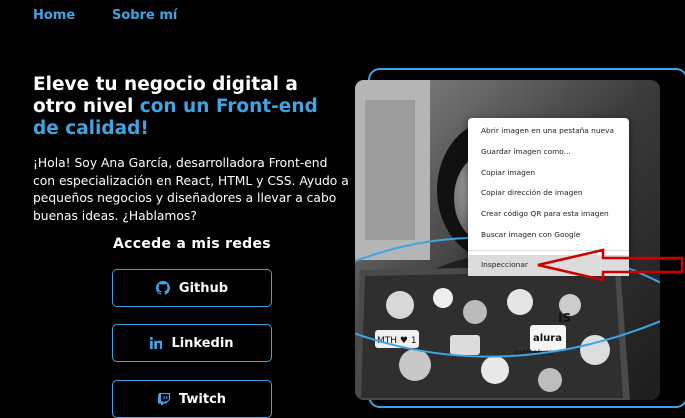  What do you see at coordinates (203, 288) in the screenshot?
I see `github-label: Github` at bounding box center [203, 288].